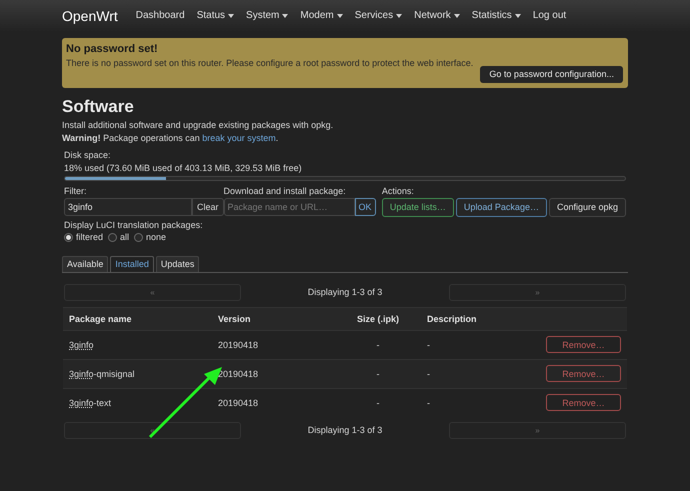 This screenshot has height=491, width=690. I want to click on tab: Installed, so click(132, 264).